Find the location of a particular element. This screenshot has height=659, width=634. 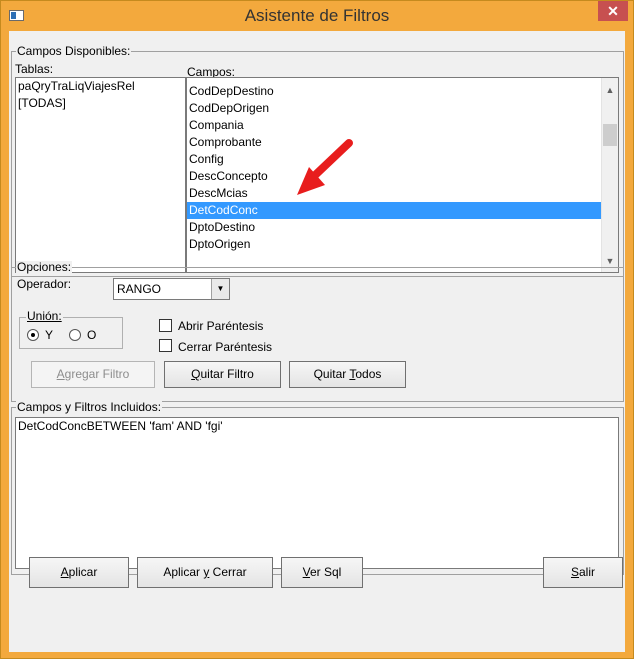

campos-list-item: DptoOrigen is located at coordinates (394, 244).